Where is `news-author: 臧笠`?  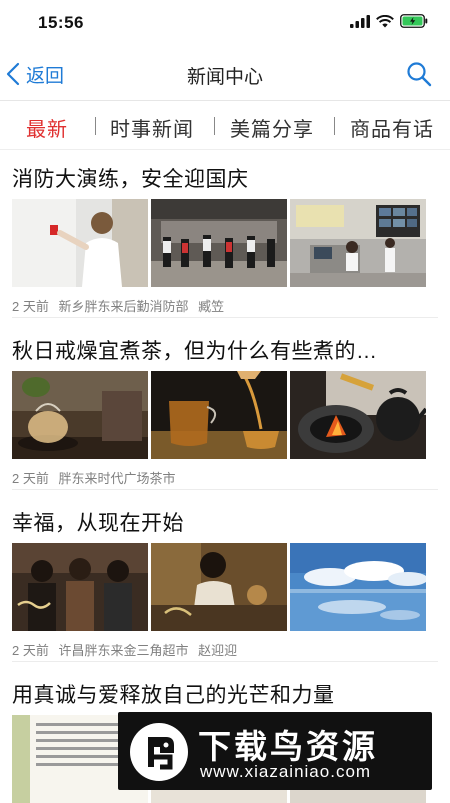 news-author: 臧笠 is located at coordinates (211, 306).